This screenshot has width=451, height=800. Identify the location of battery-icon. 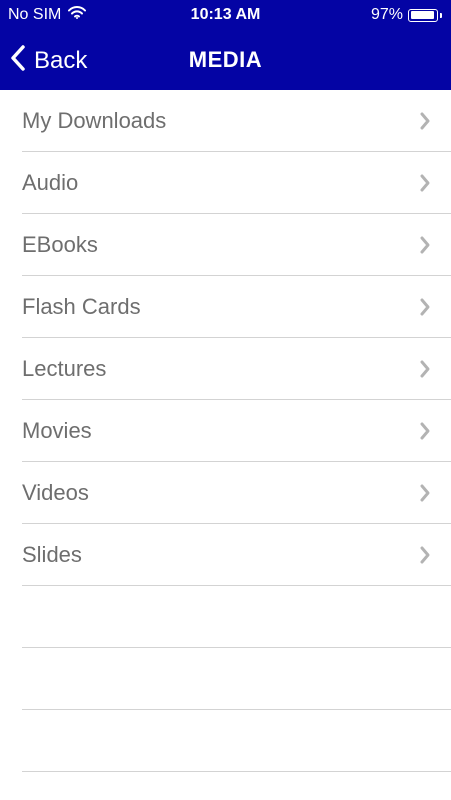
(423, 15).